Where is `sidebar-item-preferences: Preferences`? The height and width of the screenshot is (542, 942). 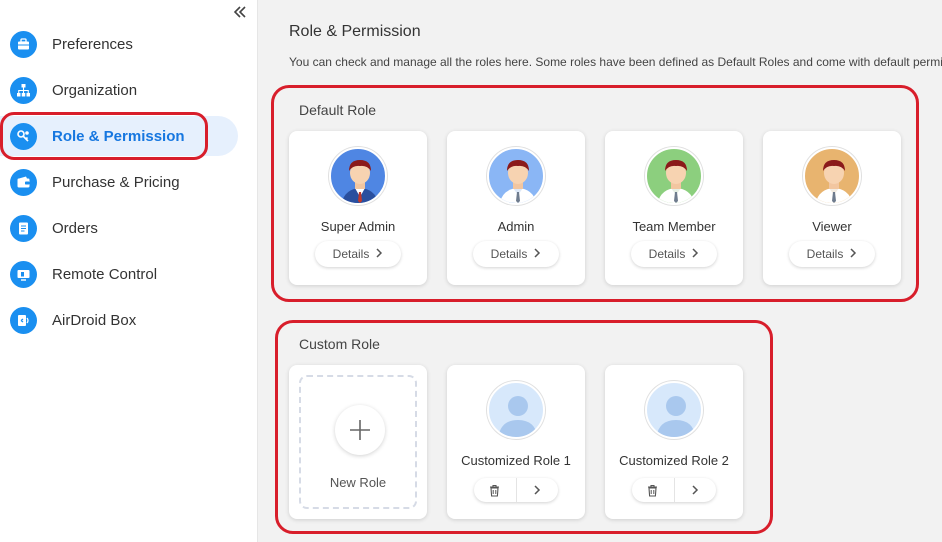 sidebar-item-preferences: Preferences is located at coordinates (119, 44).